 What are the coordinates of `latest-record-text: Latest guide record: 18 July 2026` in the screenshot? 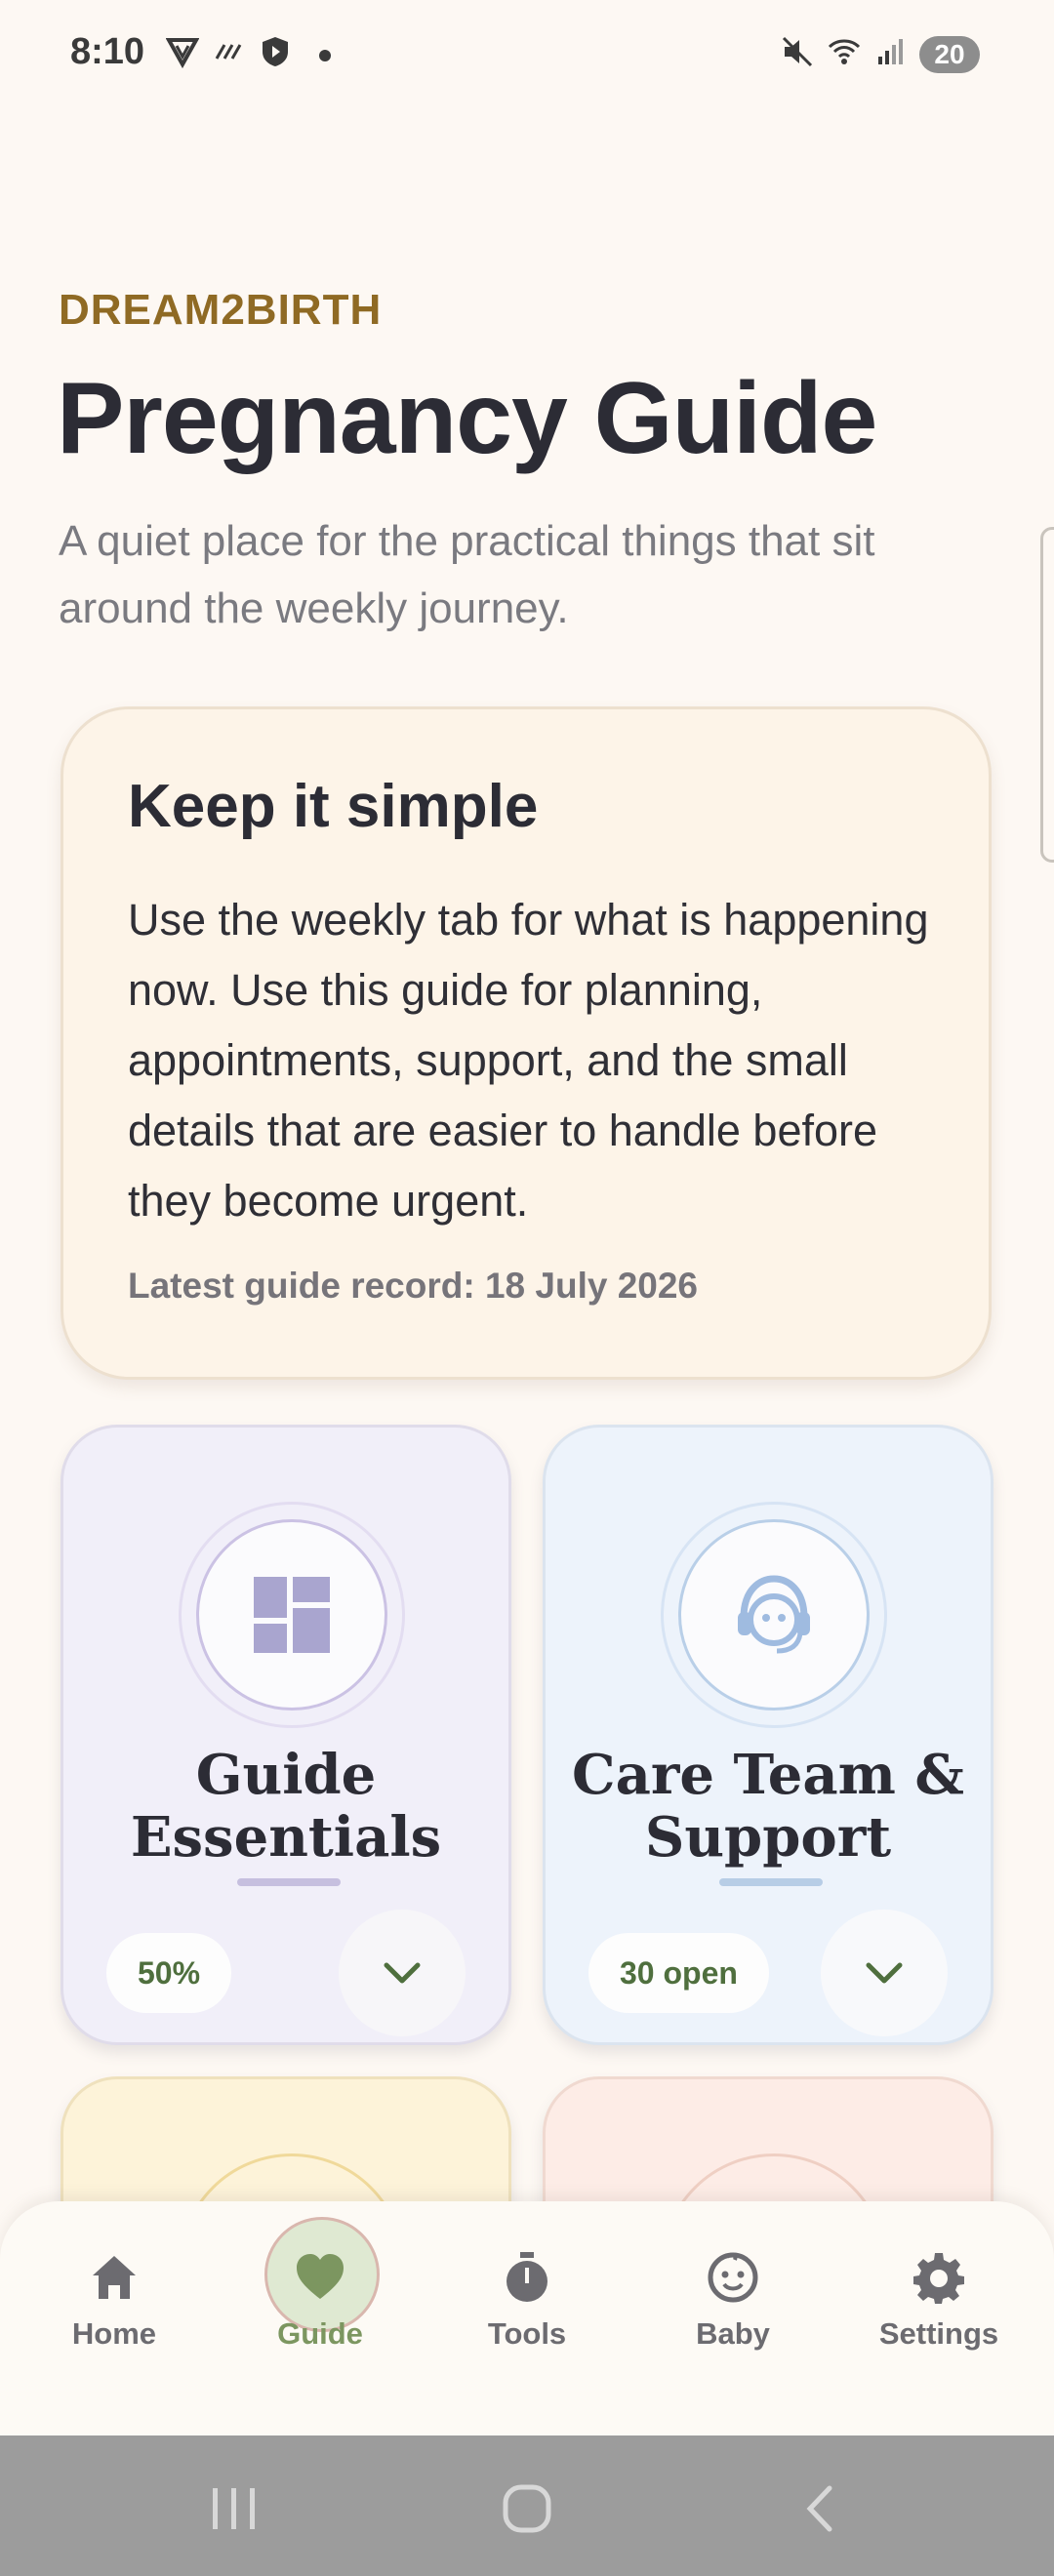 It's located at (413, 1286).